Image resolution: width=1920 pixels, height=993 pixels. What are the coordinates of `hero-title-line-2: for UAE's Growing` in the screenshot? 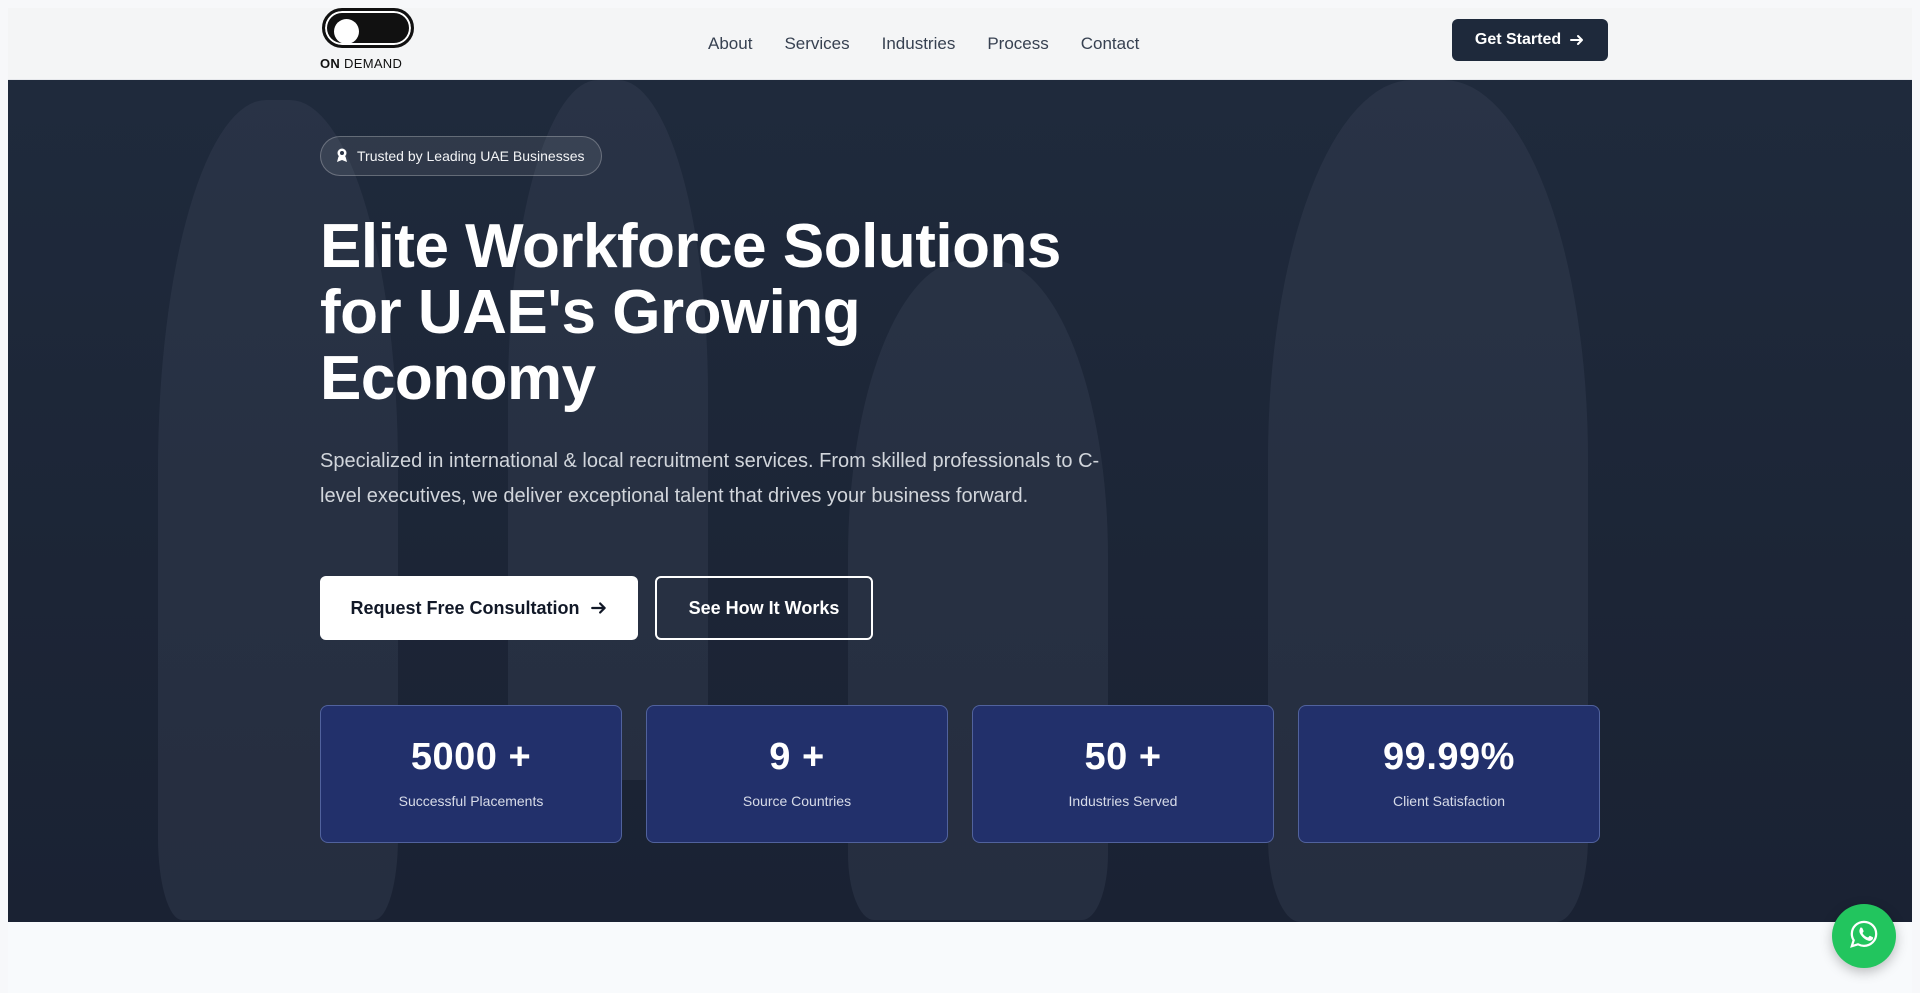 It's located at (590, 312).